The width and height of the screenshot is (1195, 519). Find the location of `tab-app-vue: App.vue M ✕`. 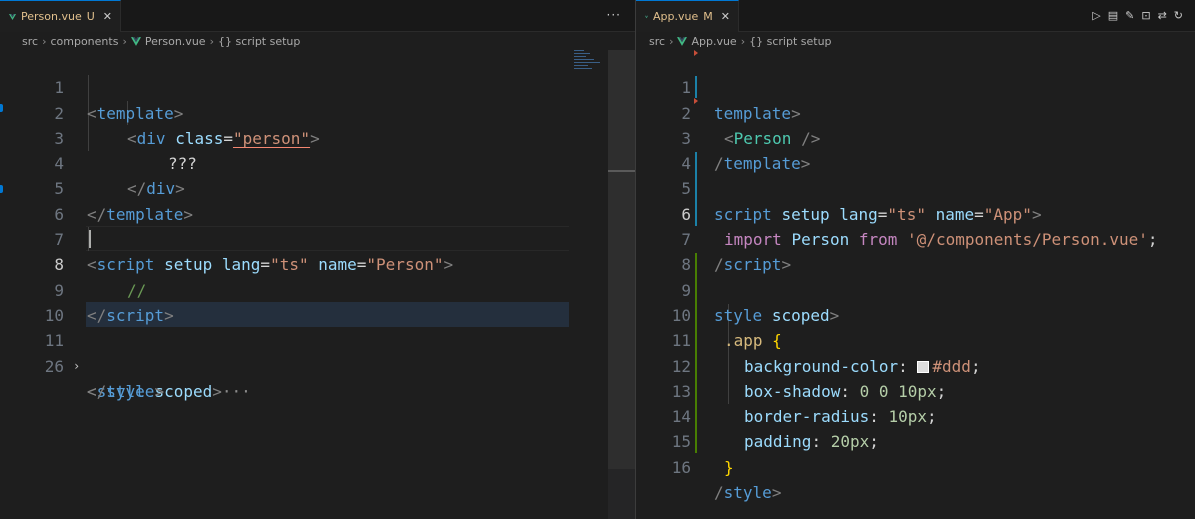

tab-app-vue: App.vue M ✕ is located at coordinates (687, 16).